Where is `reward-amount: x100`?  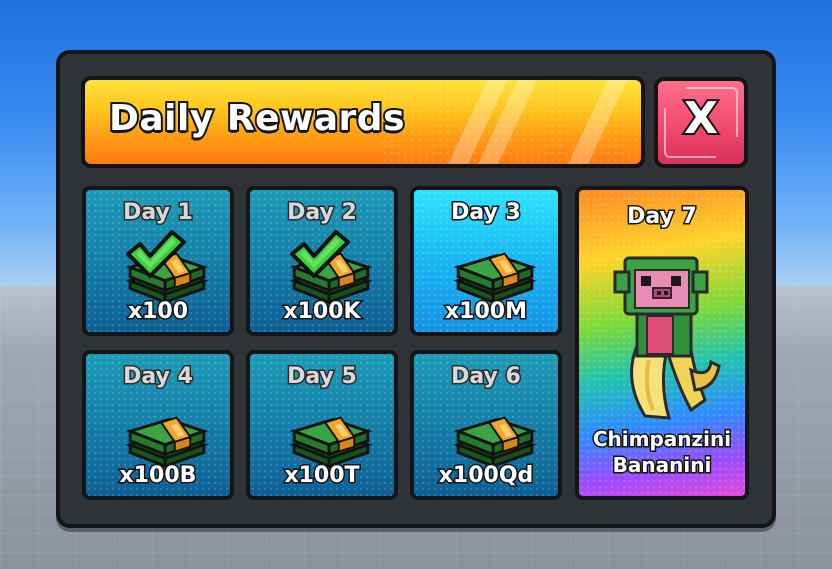 reward-amount: x100 is located at coordinates (157, 312).